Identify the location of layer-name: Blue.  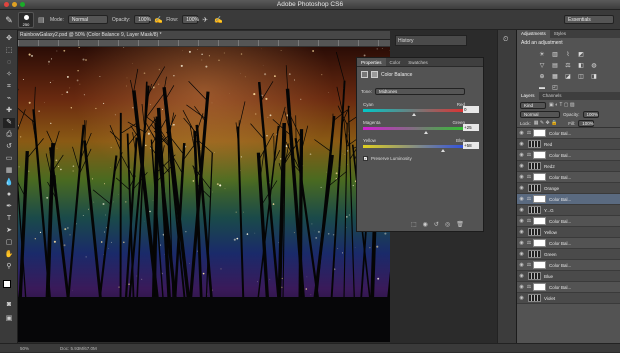
(548, 276).